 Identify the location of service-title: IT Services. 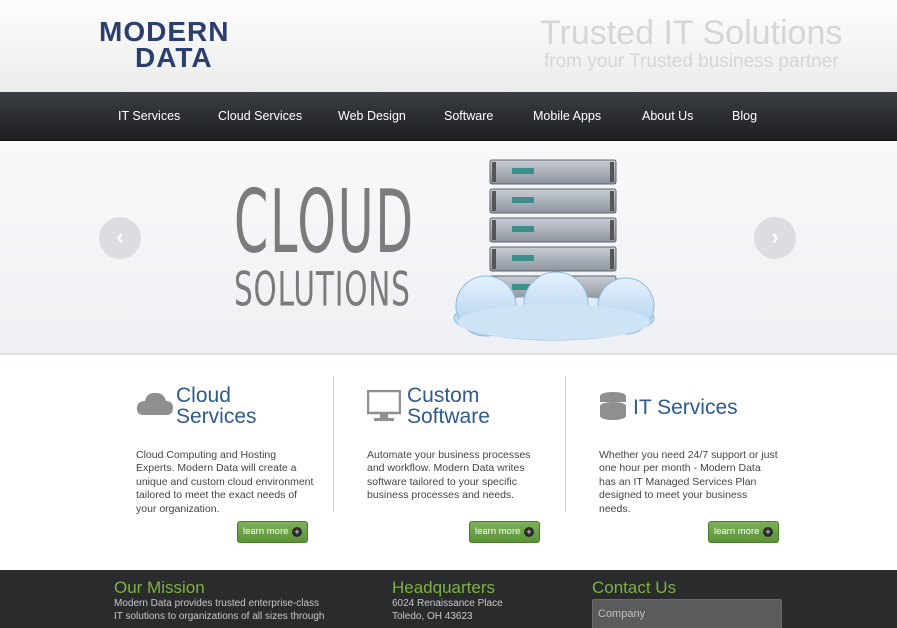
(685, 407).